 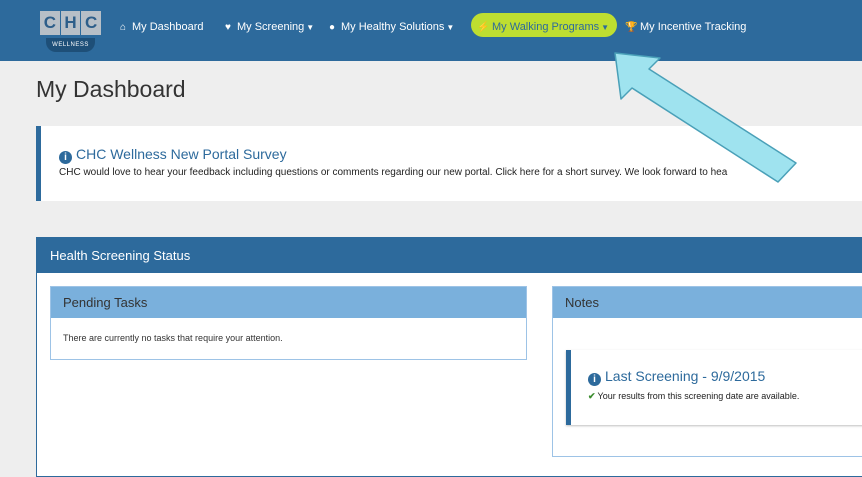 What do you see at coordinates (393, 27) in the screenshot?
I see `nav-label: My Healthy Solutions` at bounding box center [393, 27].